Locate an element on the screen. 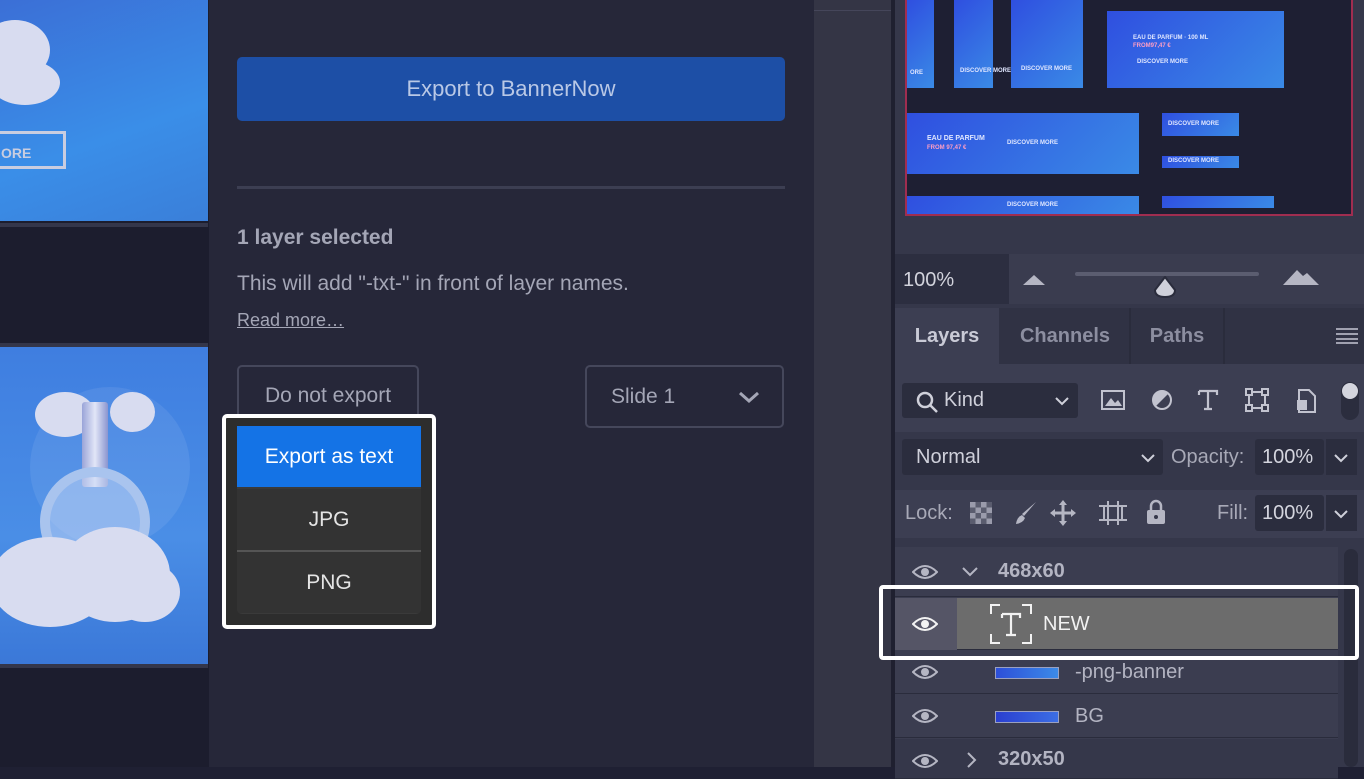  selected-layer-highlight is located at coordinates (1119, 622).